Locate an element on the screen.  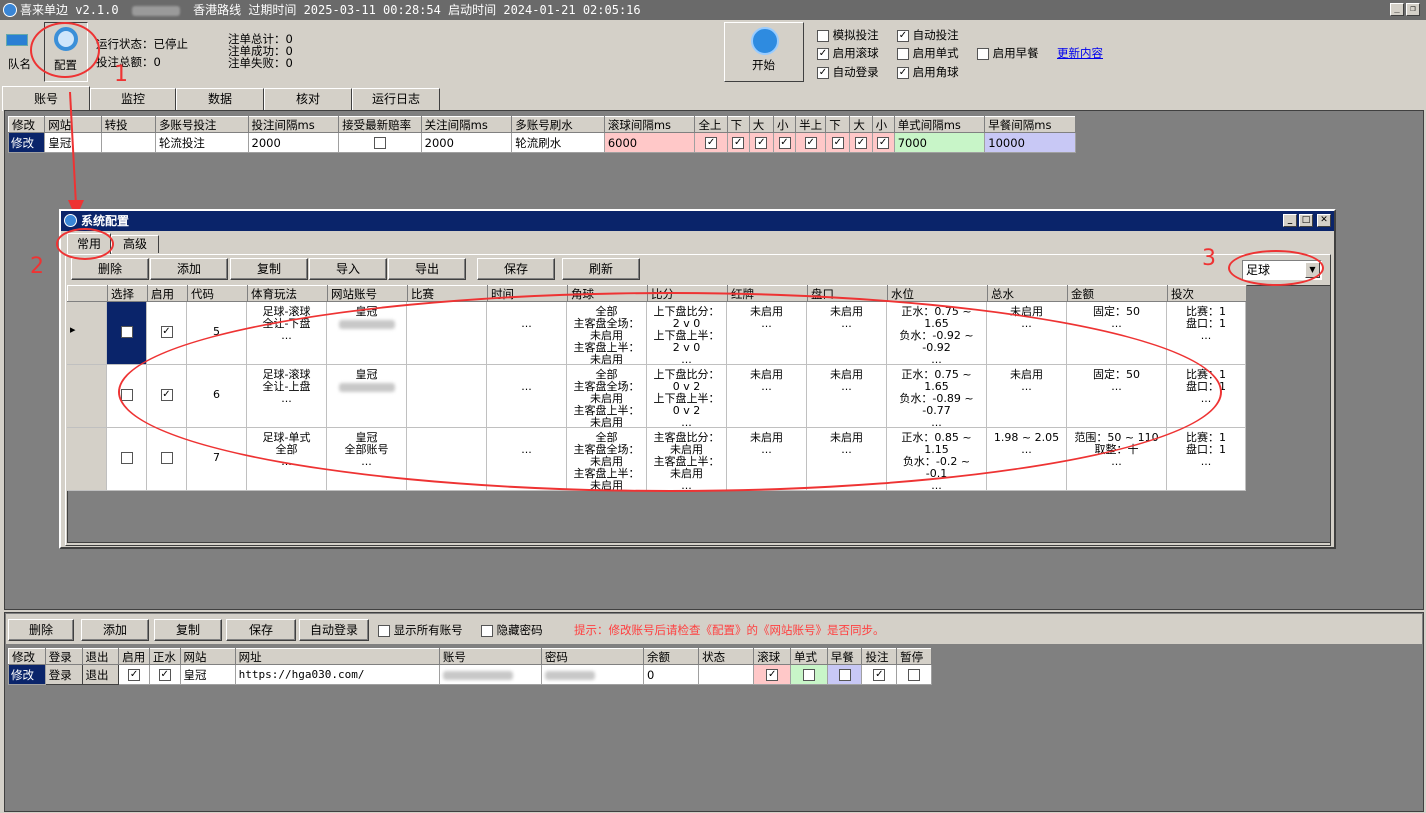
dialog-tab-advanced: 高级 is located at coordinates (135, 244).